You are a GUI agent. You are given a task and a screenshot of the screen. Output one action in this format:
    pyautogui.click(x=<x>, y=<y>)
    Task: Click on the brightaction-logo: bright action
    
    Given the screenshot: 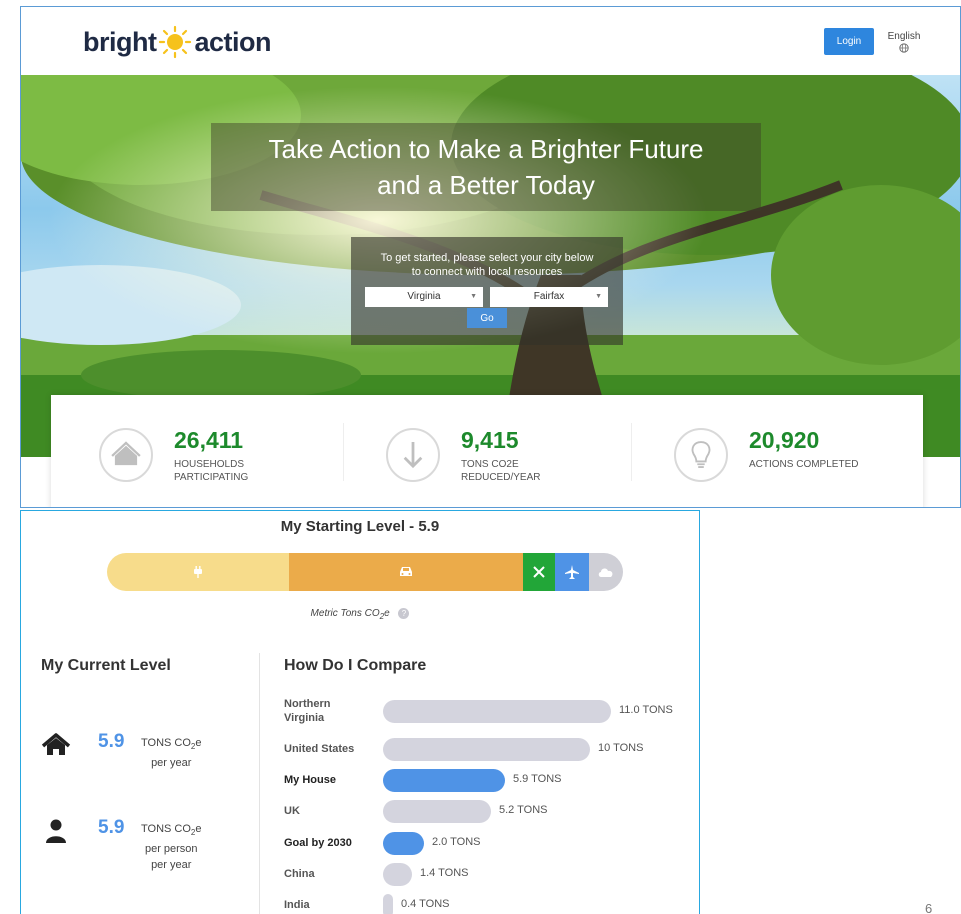 What is the action you would take?
    pyautogui.click(x=177, y=42)
    